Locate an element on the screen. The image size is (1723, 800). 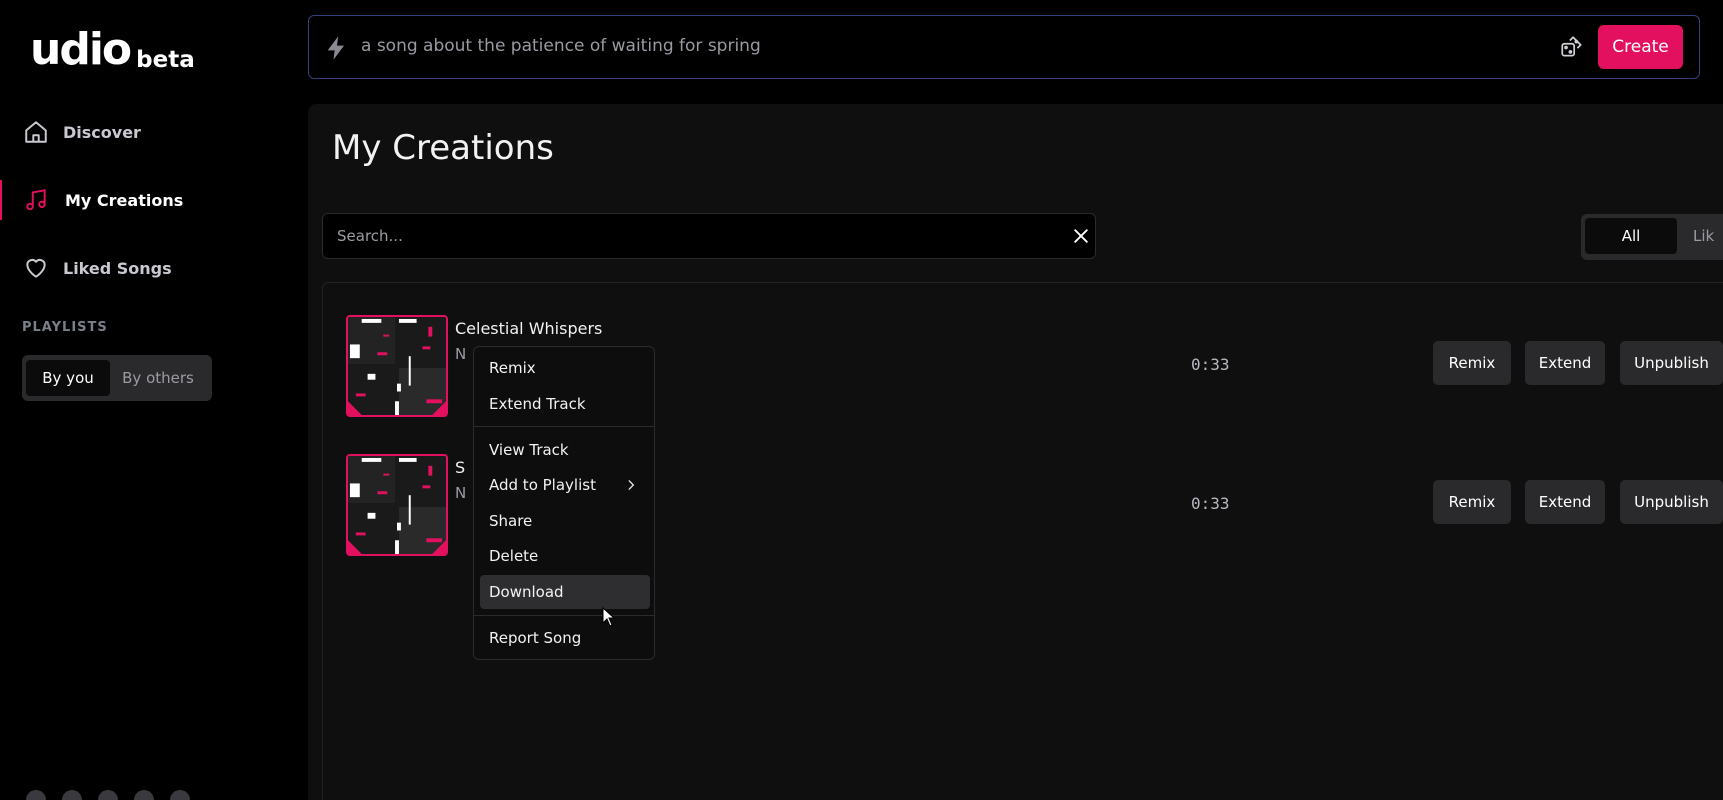
filter-tabs: All Lik is located at coordinates (1652, 237).